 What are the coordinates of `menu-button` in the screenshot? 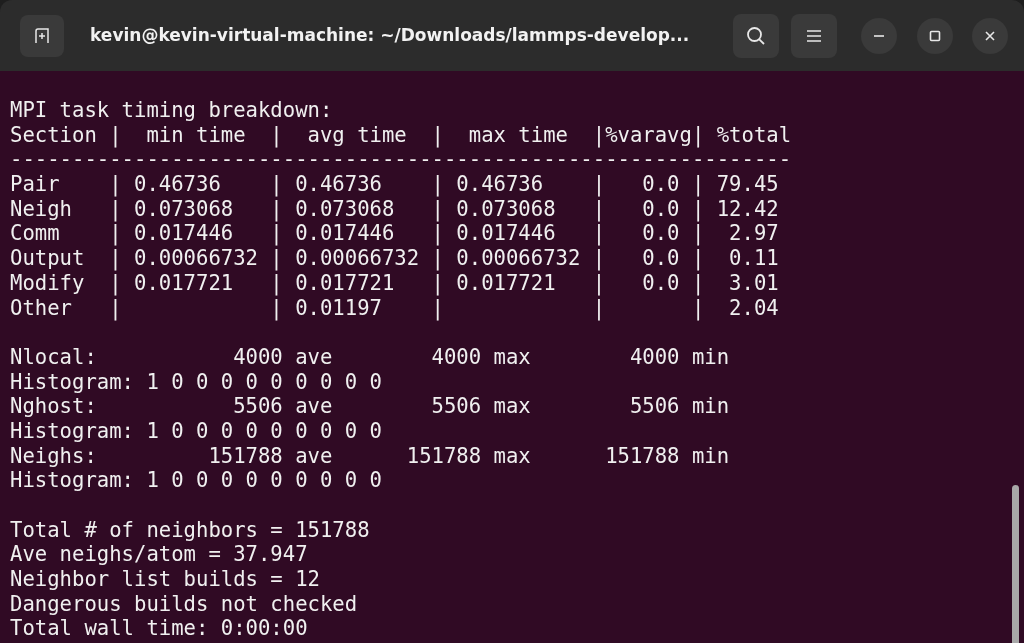 It's located at (814, 35).